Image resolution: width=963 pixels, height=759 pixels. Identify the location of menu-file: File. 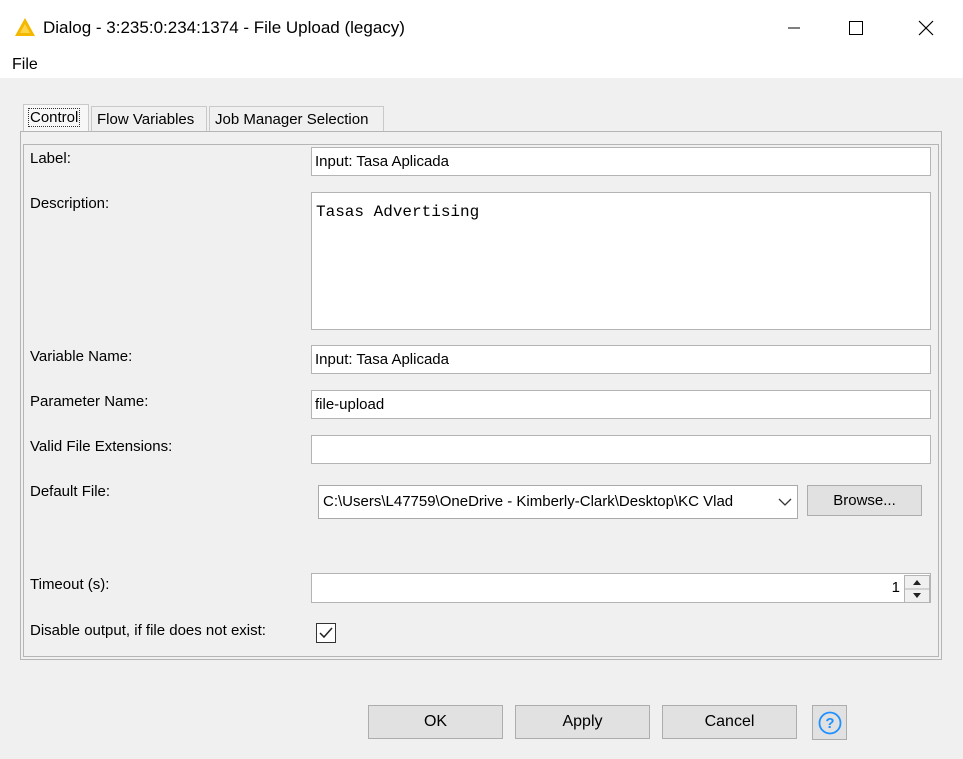
(25, 65).